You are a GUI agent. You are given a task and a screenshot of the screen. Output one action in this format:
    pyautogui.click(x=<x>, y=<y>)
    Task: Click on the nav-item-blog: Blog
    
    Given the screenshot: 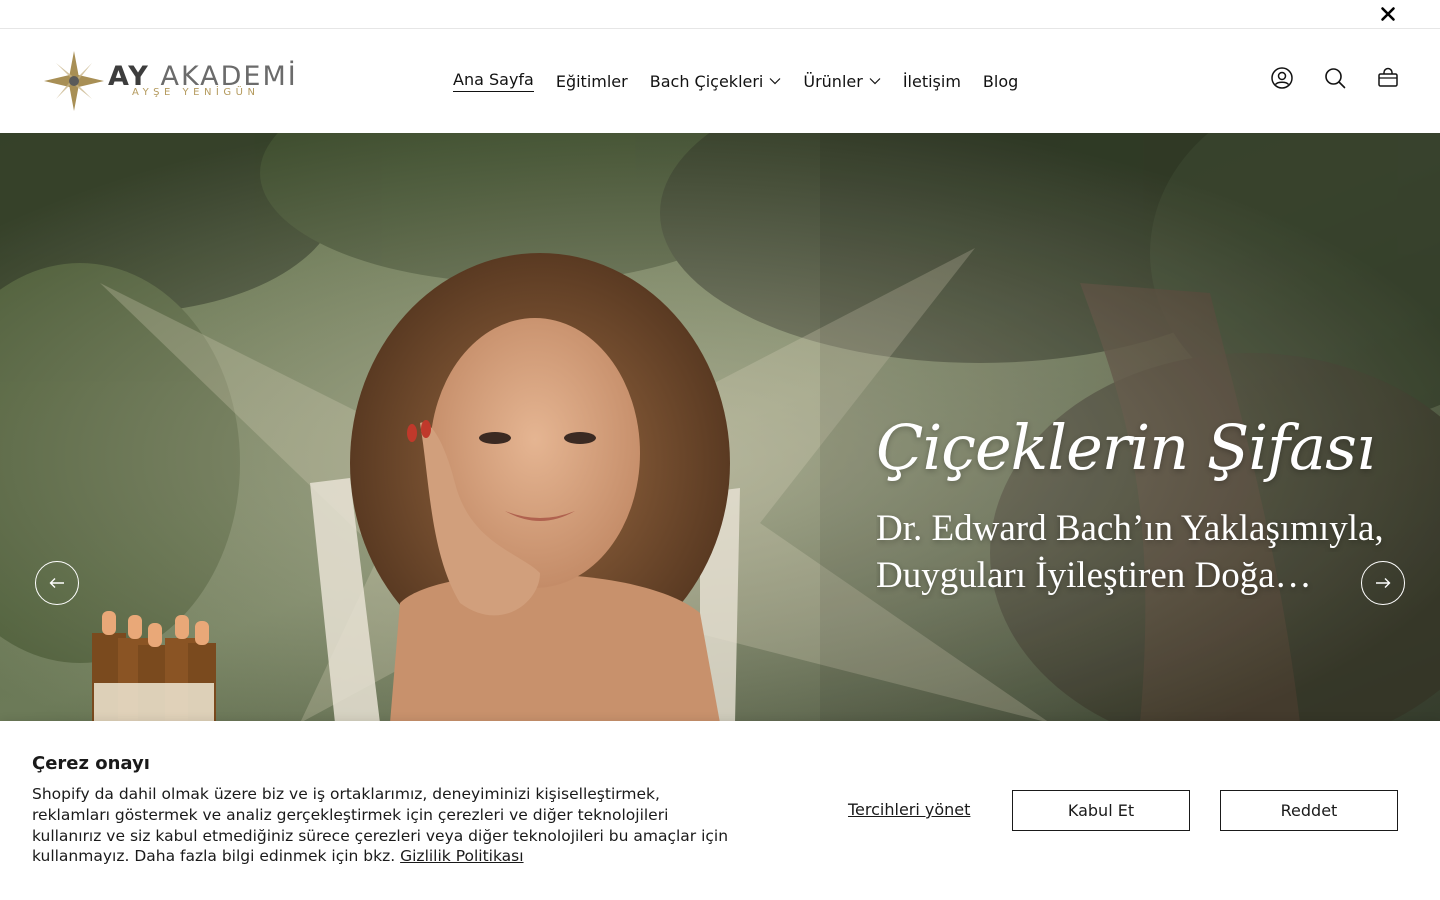 What is the action you would take?
    pyautogui.click(x=1000, y=81)
    